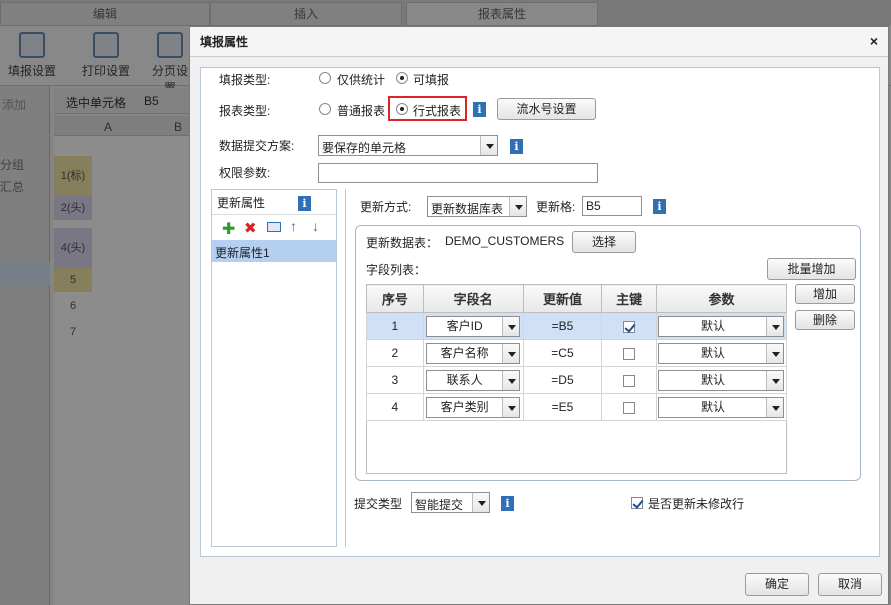 This screenshot has width=891, height=605. I want to click on table-row: 2 客户名称 =C5 默认, so click(577, 353).